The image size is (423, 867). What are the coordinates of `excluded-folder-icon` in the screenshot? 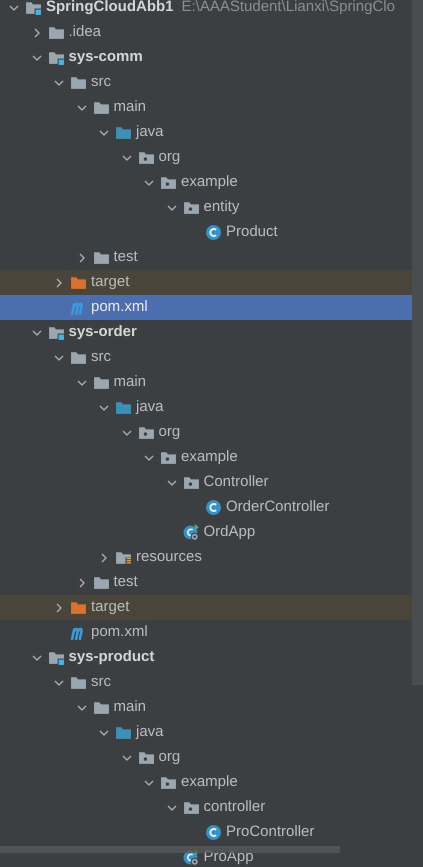 It's located at (78, 607).